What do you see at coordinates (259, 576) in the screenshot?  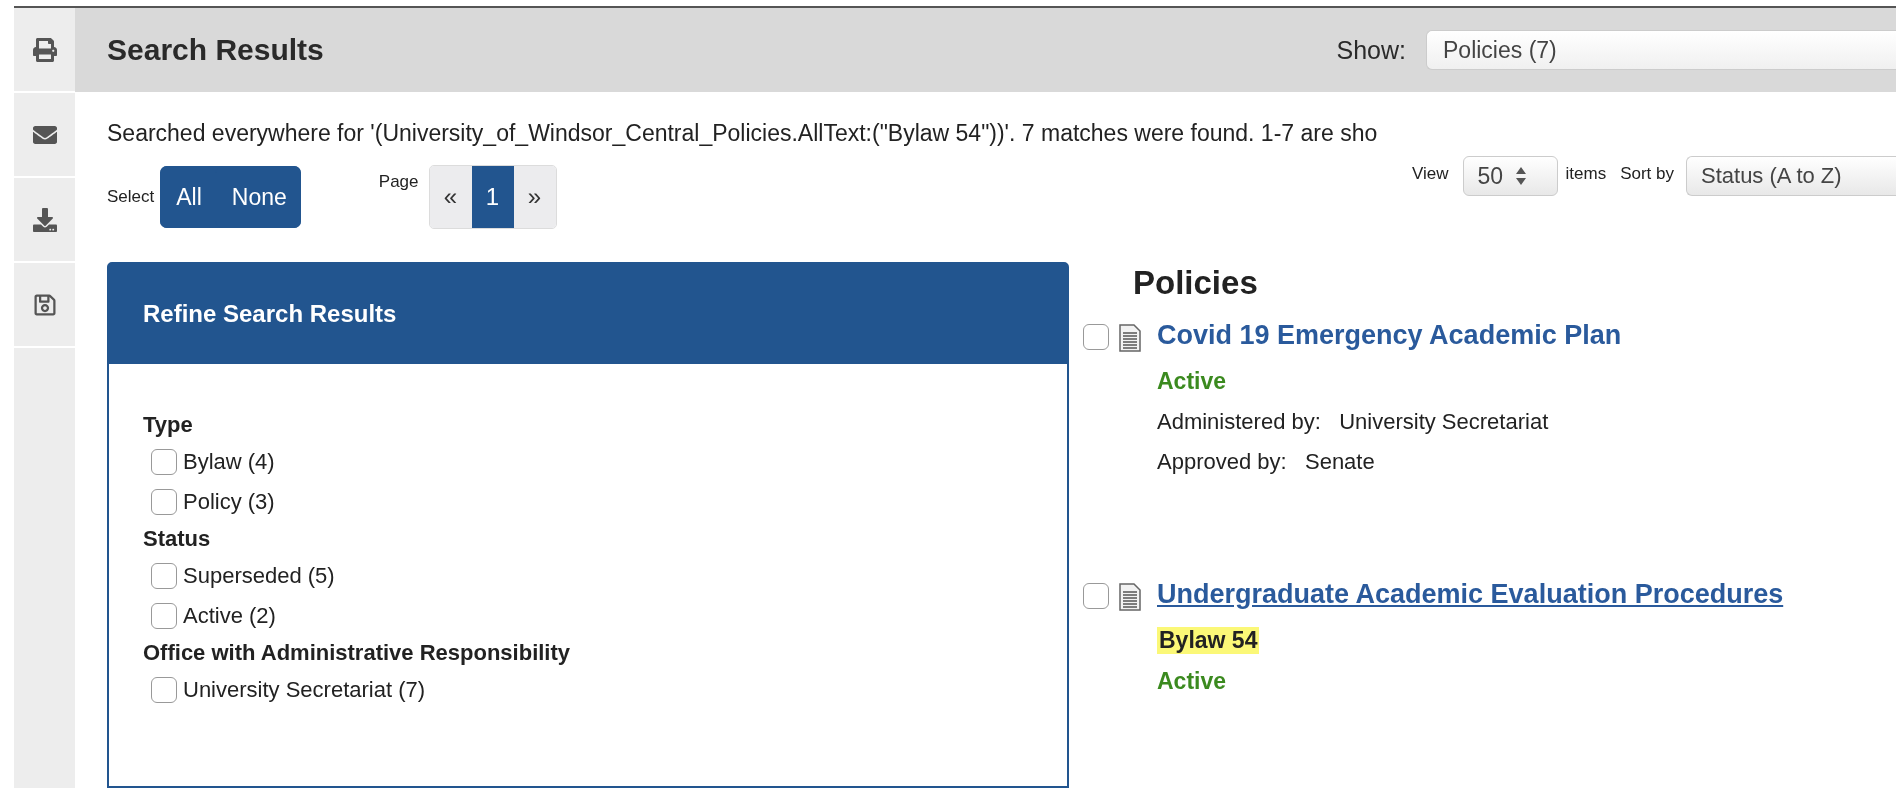 I see `filter-option: Superseded (5)` at bounding box center [259, 576].